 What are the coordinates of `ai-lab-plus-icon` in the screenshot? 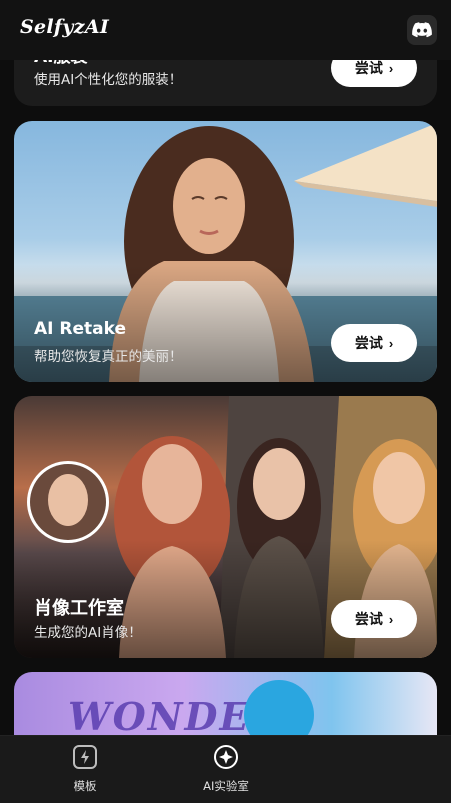 It's located at (226, 757).